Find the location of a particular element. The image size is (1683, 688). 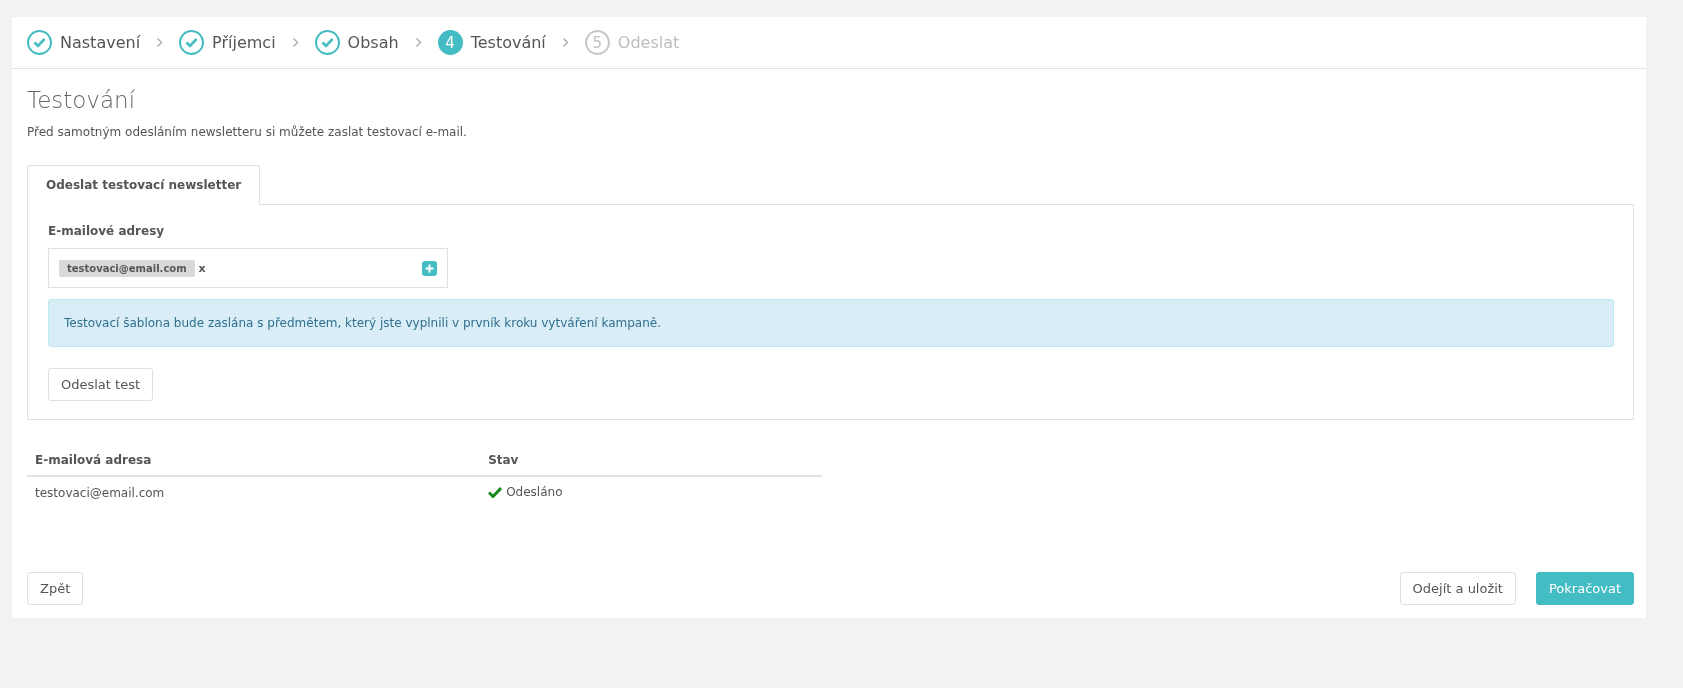

plus-icon is located at coordinates (429, 268).